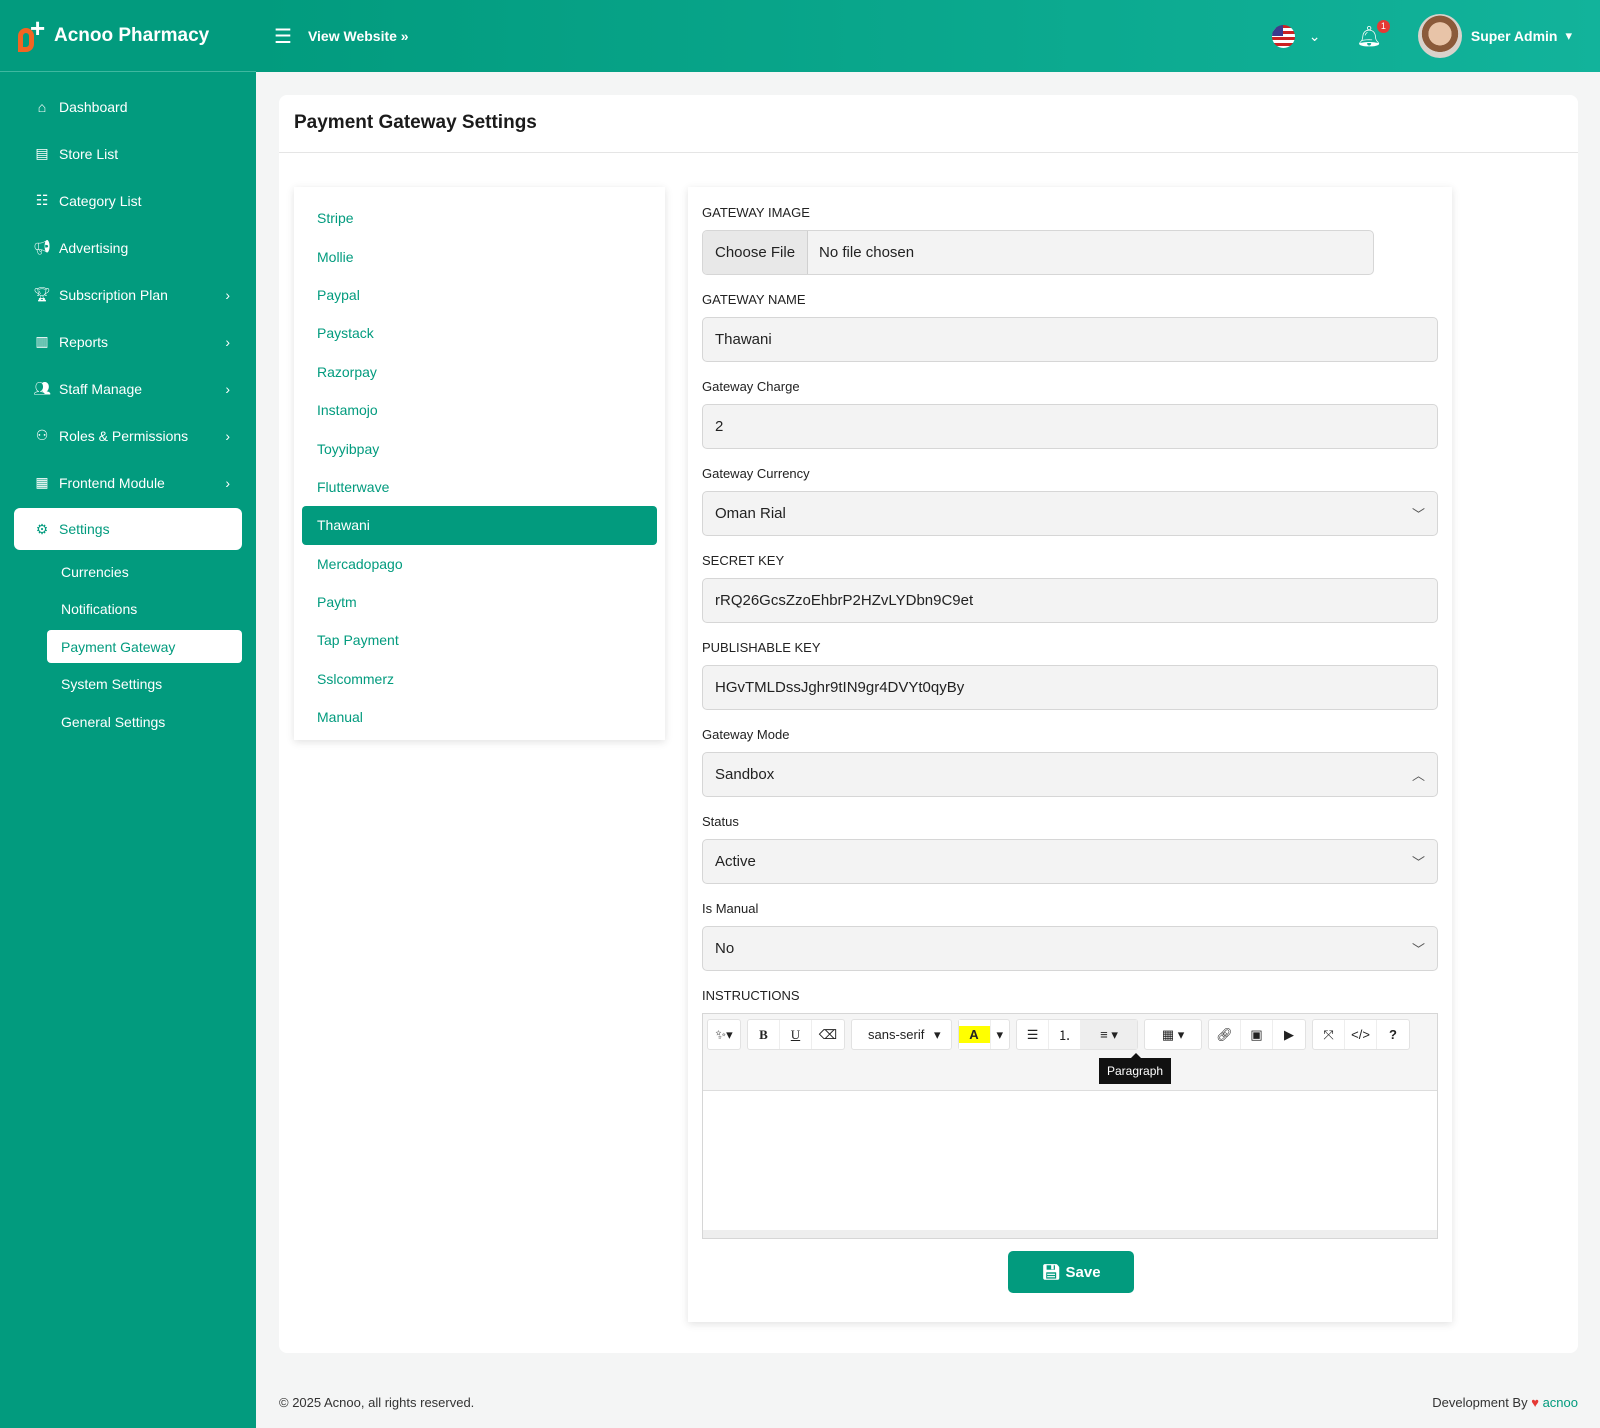 The width and height of the screenshot is (1600, 1428). I want to click on text-color-icon: A, so click(974, 1034).